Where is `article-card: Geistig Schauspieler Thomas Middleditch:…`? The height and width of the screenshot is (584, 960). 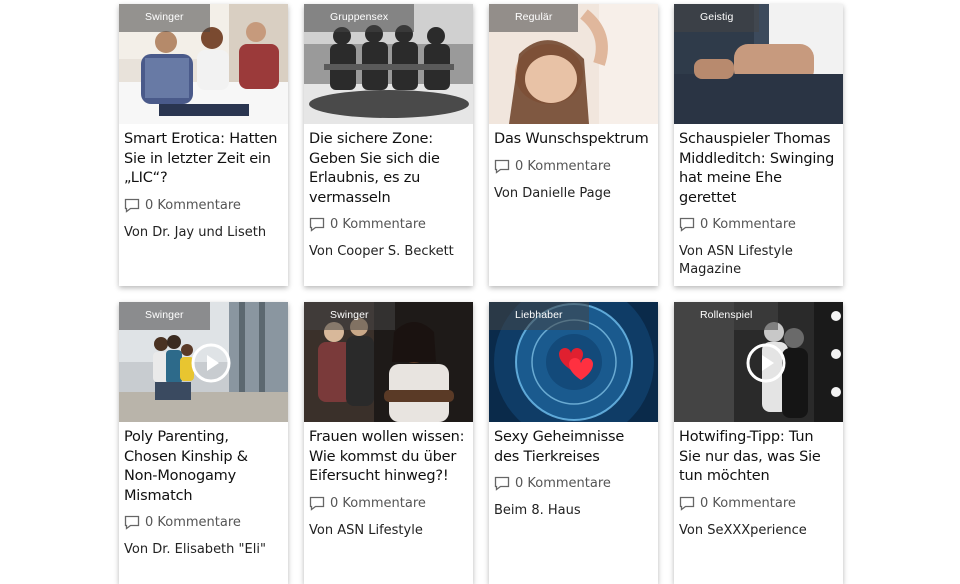
article-card: Geistig Schauspieler Thomas Middleditch:… is located at coordinates (758, 145).